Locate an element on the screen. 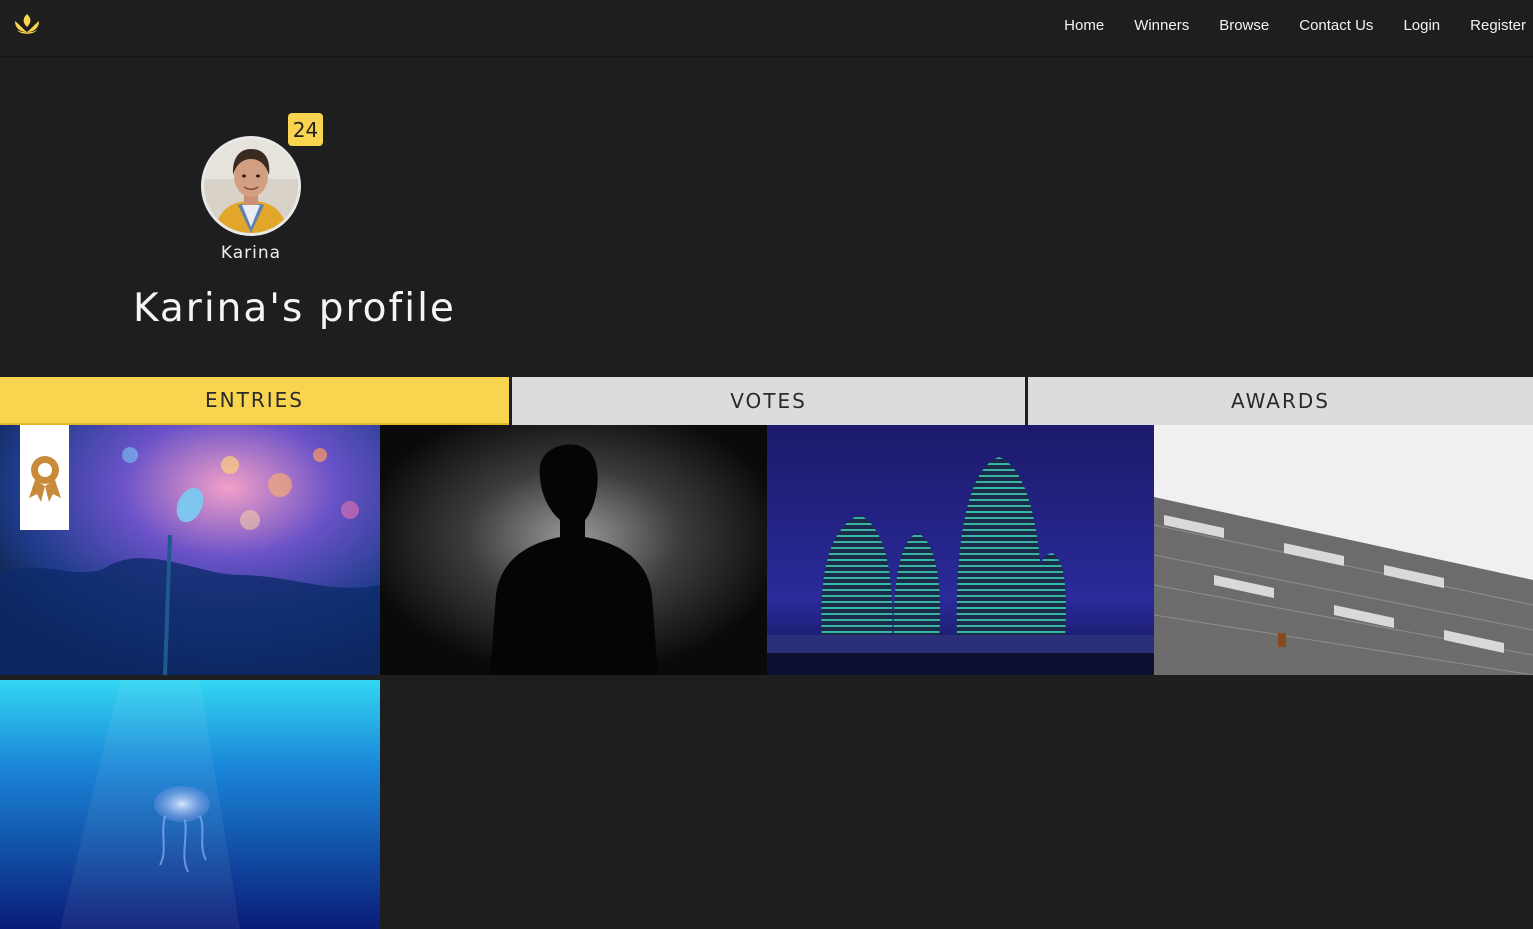 Image resolution: width=1533 pixels, height=929 pixels. avatar-photo is located at coordinates (251, 186).